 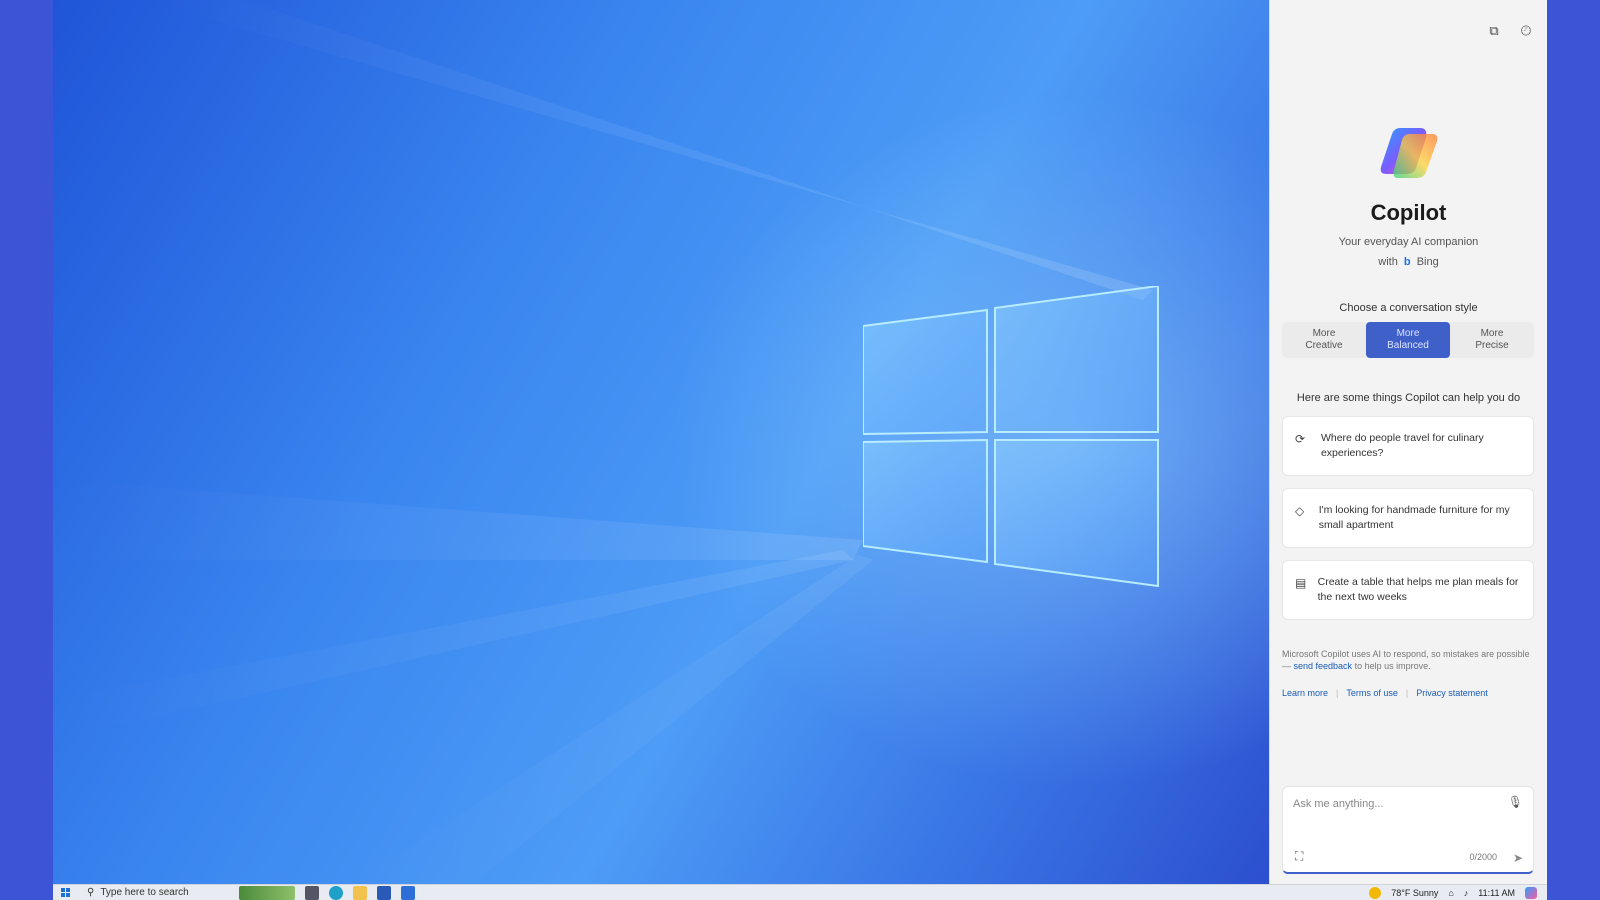 What do you see at coordinates (1409, 153) in the screenshot?
I see `copilot-logo` at bounding box center [1409, 153].